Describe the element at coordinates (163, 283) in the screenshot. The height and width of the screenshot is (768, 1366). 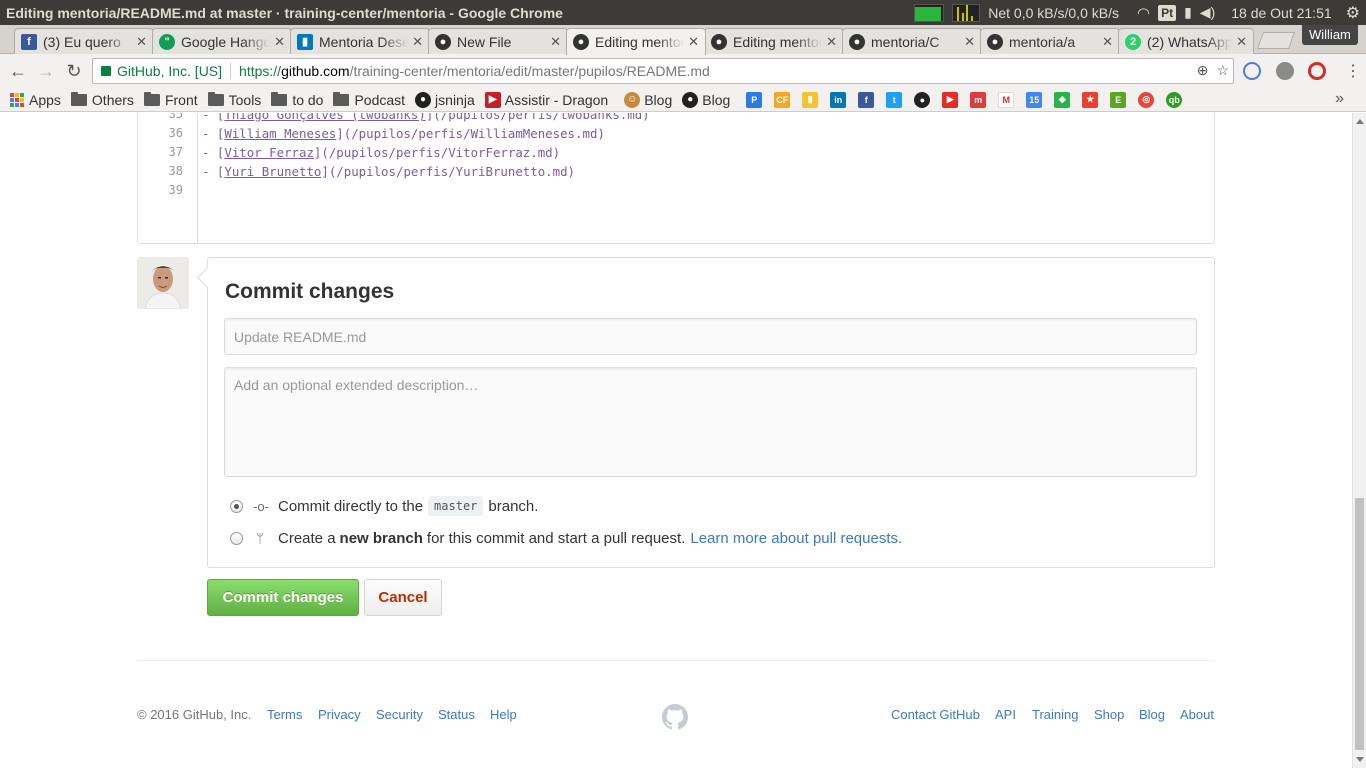
I see `avatar` at that location.